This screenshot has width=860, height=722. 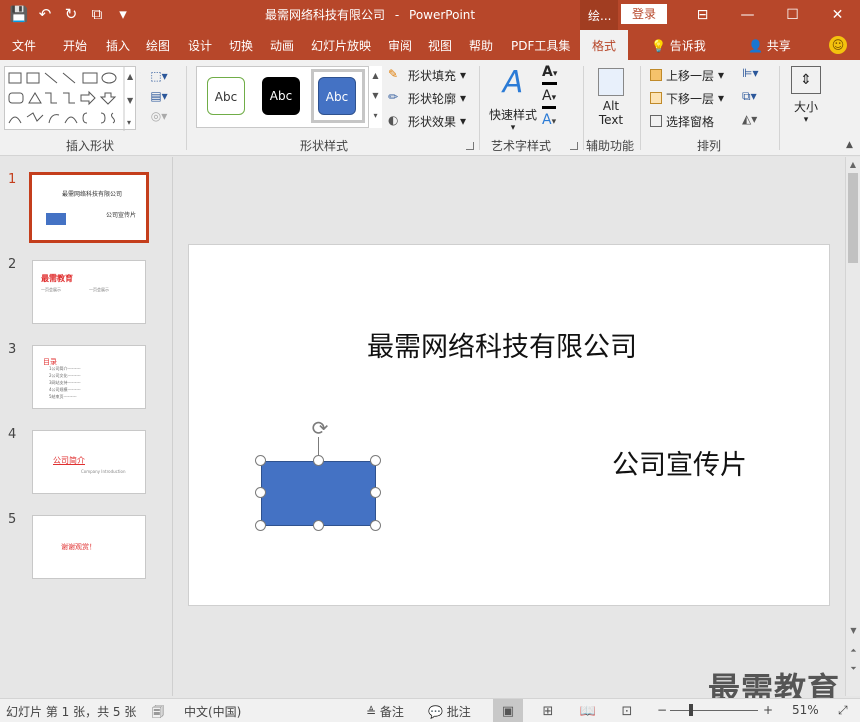 What do you see at coordinates (159, 96) in the screenshot?
I see `text-box-icon: ▤▾` at bounding box center [159, 96].